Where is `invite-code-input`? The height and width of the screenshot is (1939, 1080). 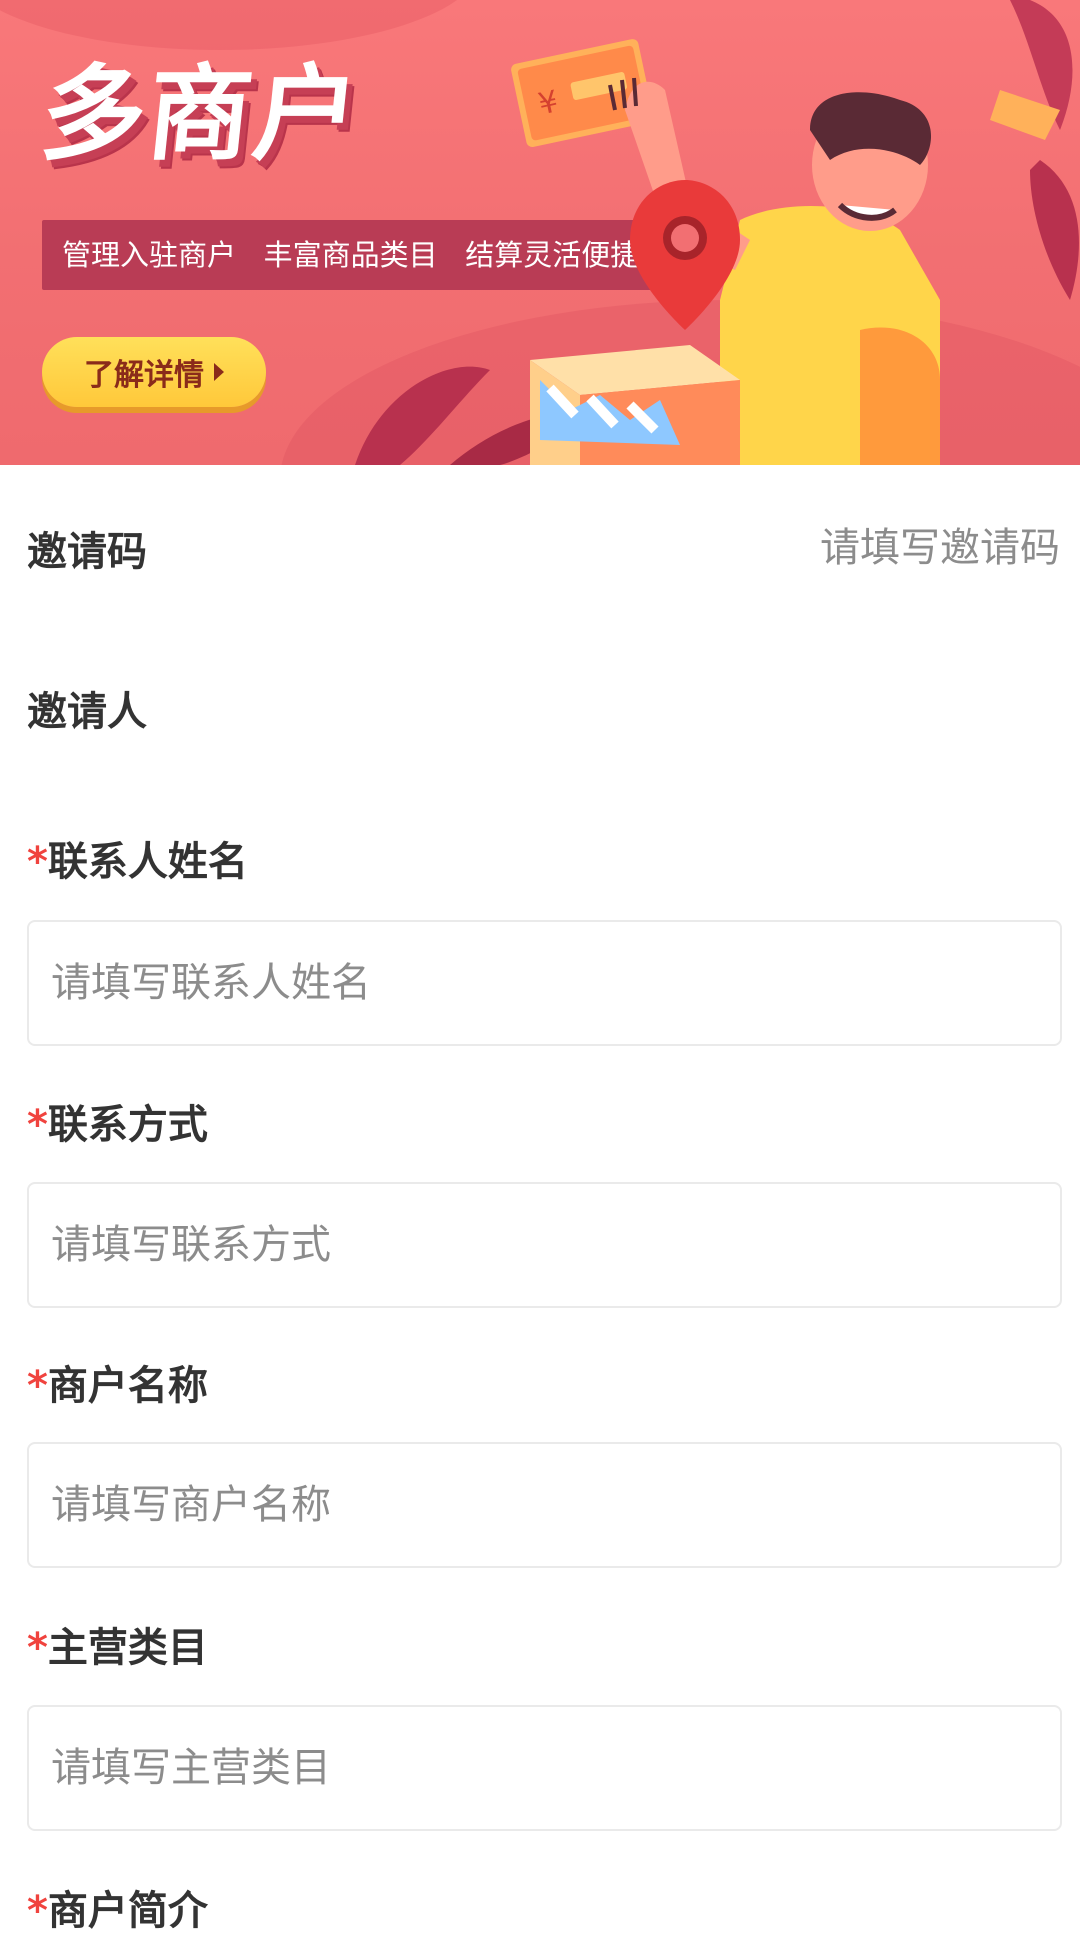 invite-code-input is located at coordinates (802, 548).